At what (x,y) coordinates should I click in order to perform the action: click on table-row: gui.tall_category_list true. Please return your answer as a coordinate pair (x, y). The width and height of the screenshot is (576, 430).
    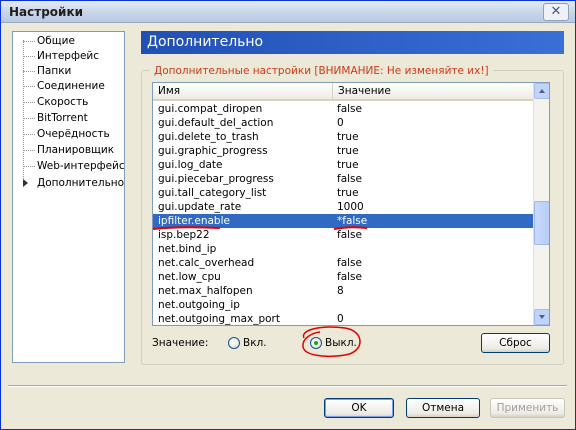
    Looking at the image, I should click on (343, 193).